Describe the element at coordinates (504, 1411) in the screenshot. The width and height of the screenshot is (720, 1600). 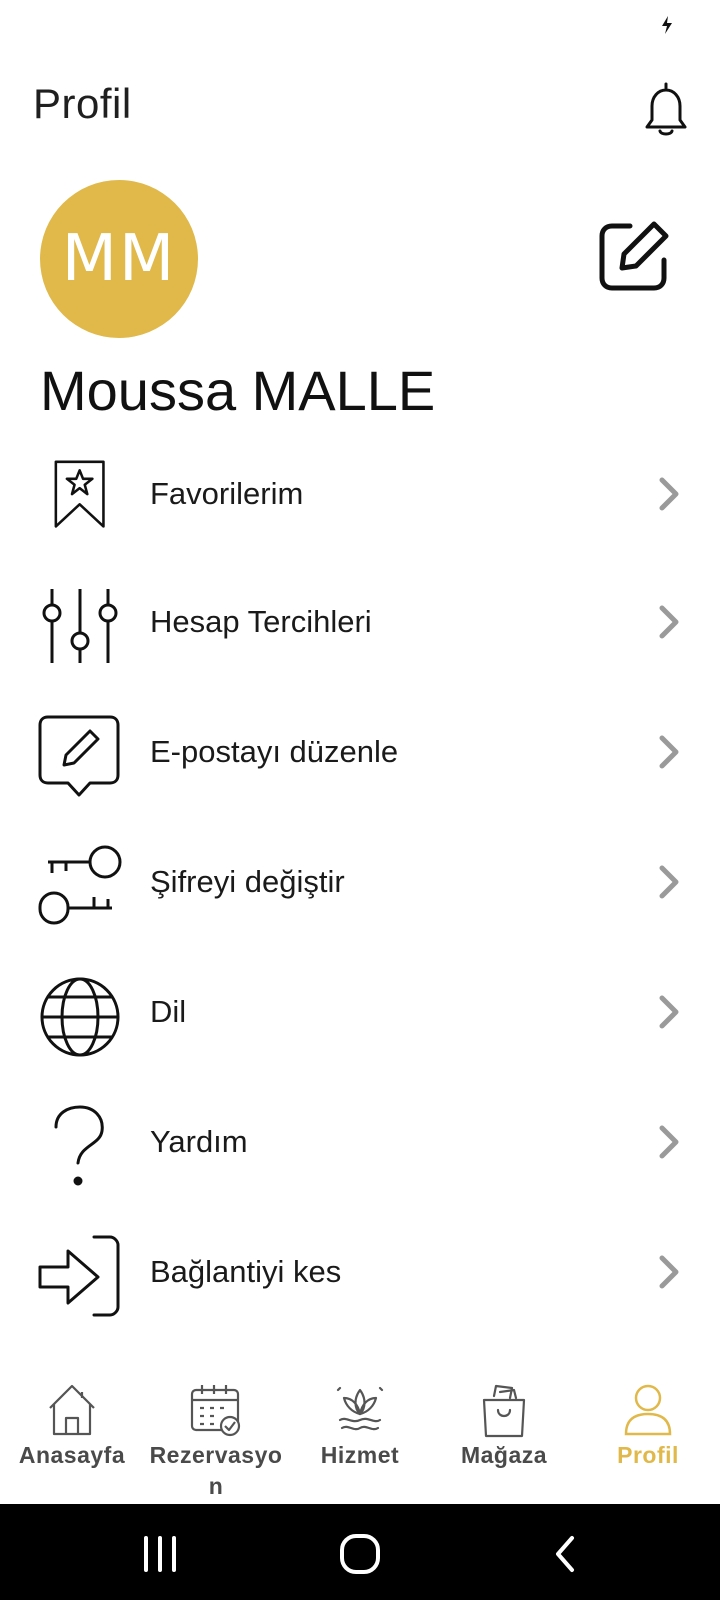
I see `shopping-bag-icon` at that location.